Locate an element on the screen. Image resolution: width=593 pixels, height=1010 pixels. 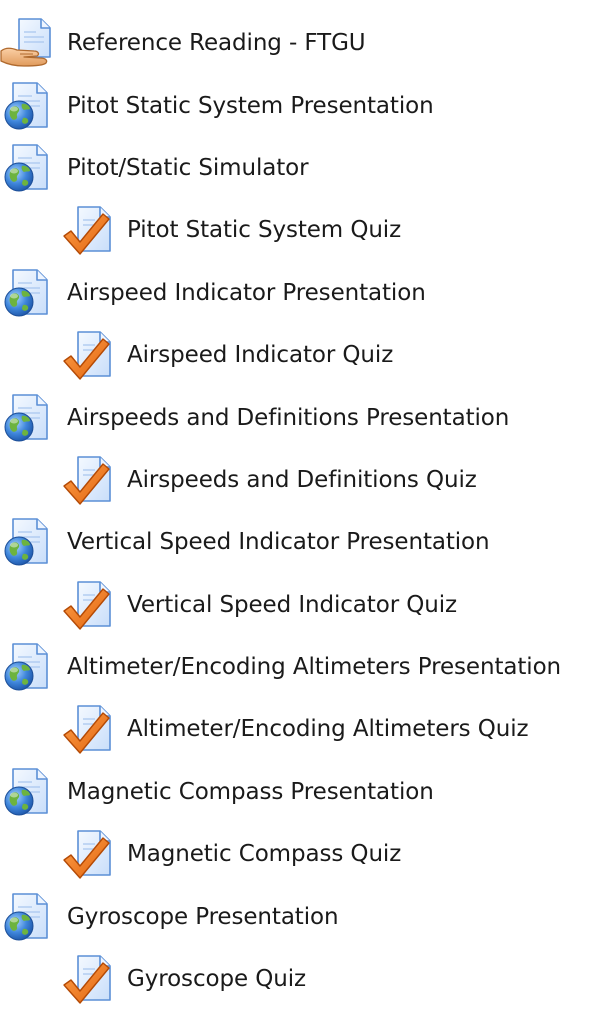
activity-link: Vertical Speed Indicator Presentation is located at coordinates (296, 542).